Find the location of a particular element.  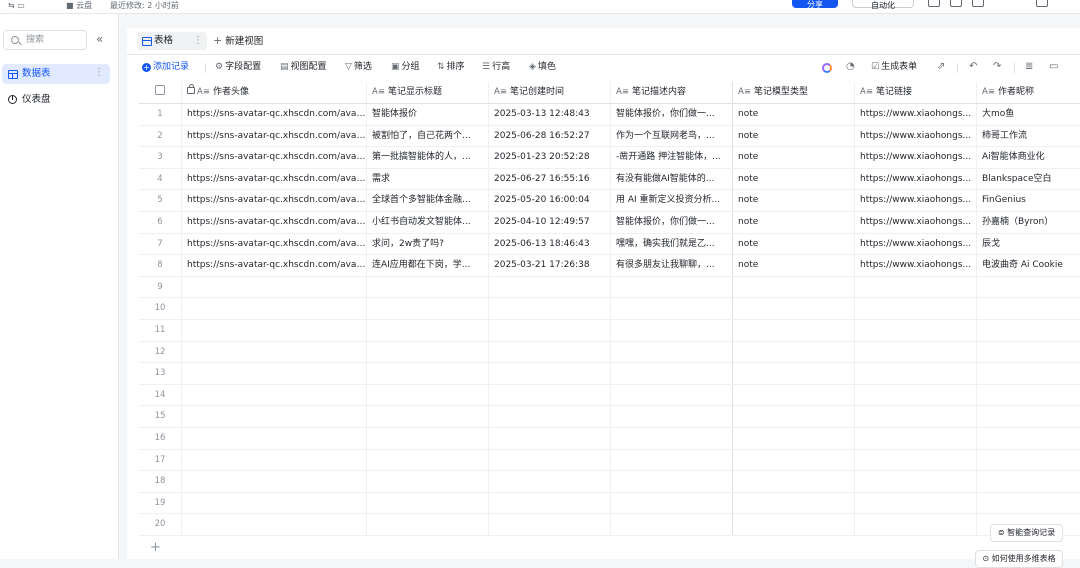

table-row: 16 is located at coordinates (609, 439).